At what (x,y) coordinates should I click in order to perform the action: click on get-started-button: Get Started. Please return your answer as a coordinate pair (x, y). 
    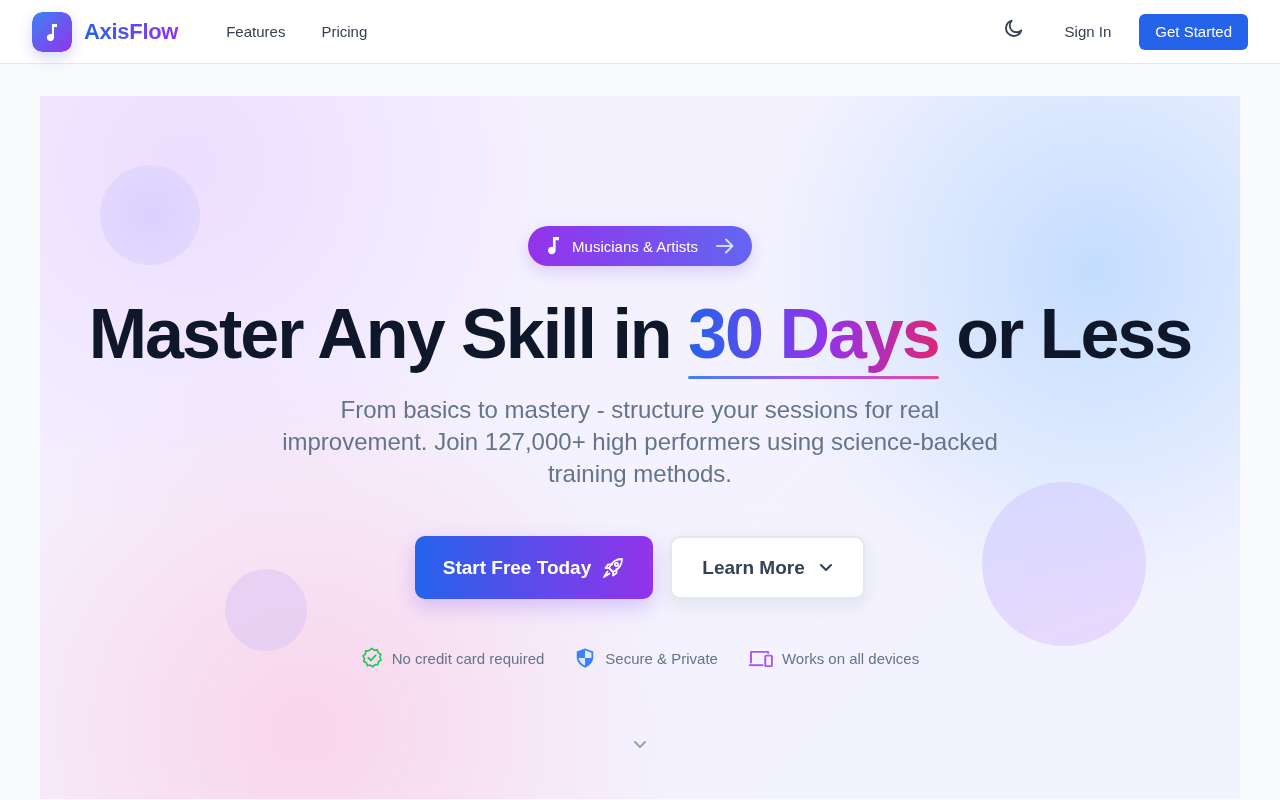
    Looking at the image, I should click on (1193, 31).